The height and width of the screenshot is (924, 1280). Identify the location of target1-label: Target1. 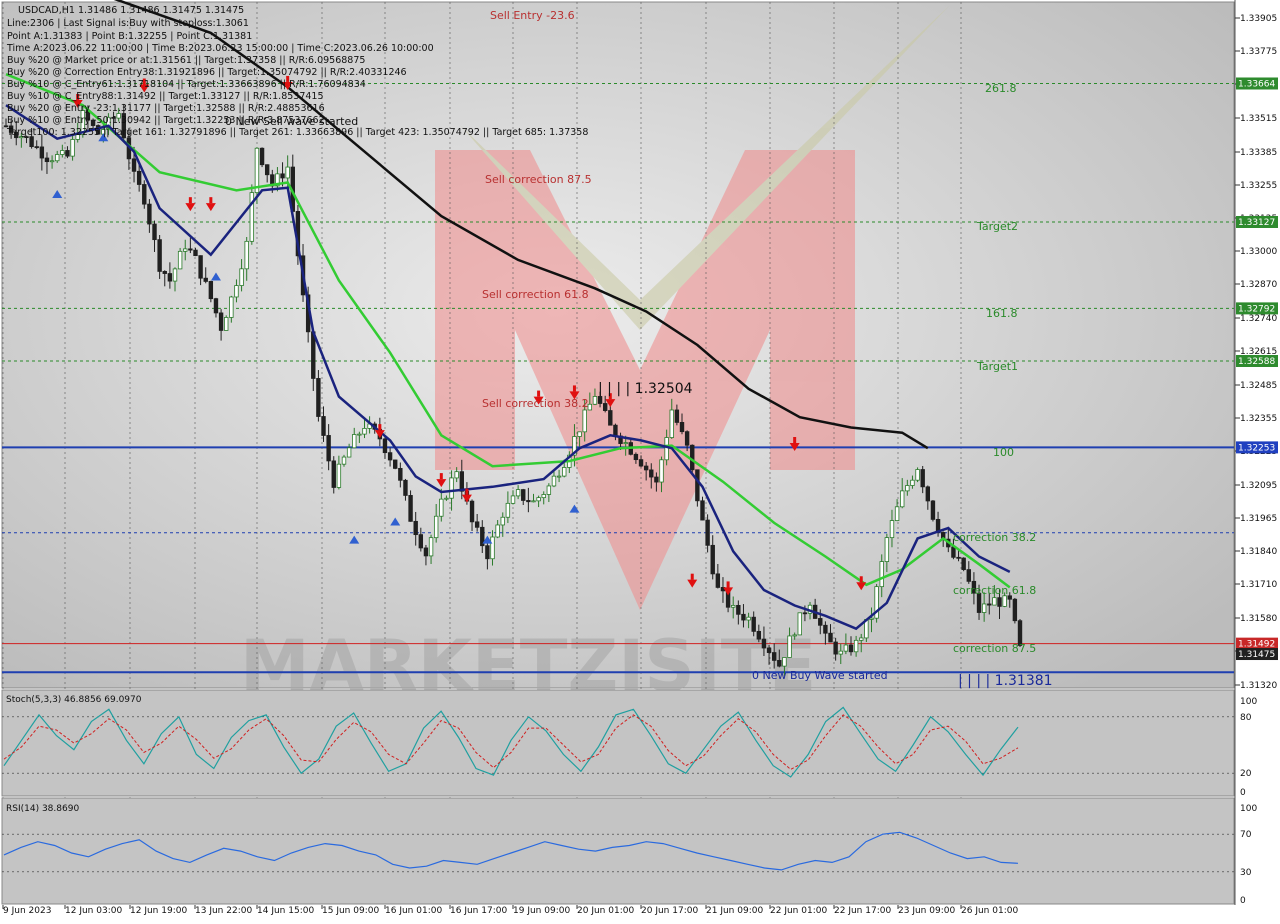
(997, 366).